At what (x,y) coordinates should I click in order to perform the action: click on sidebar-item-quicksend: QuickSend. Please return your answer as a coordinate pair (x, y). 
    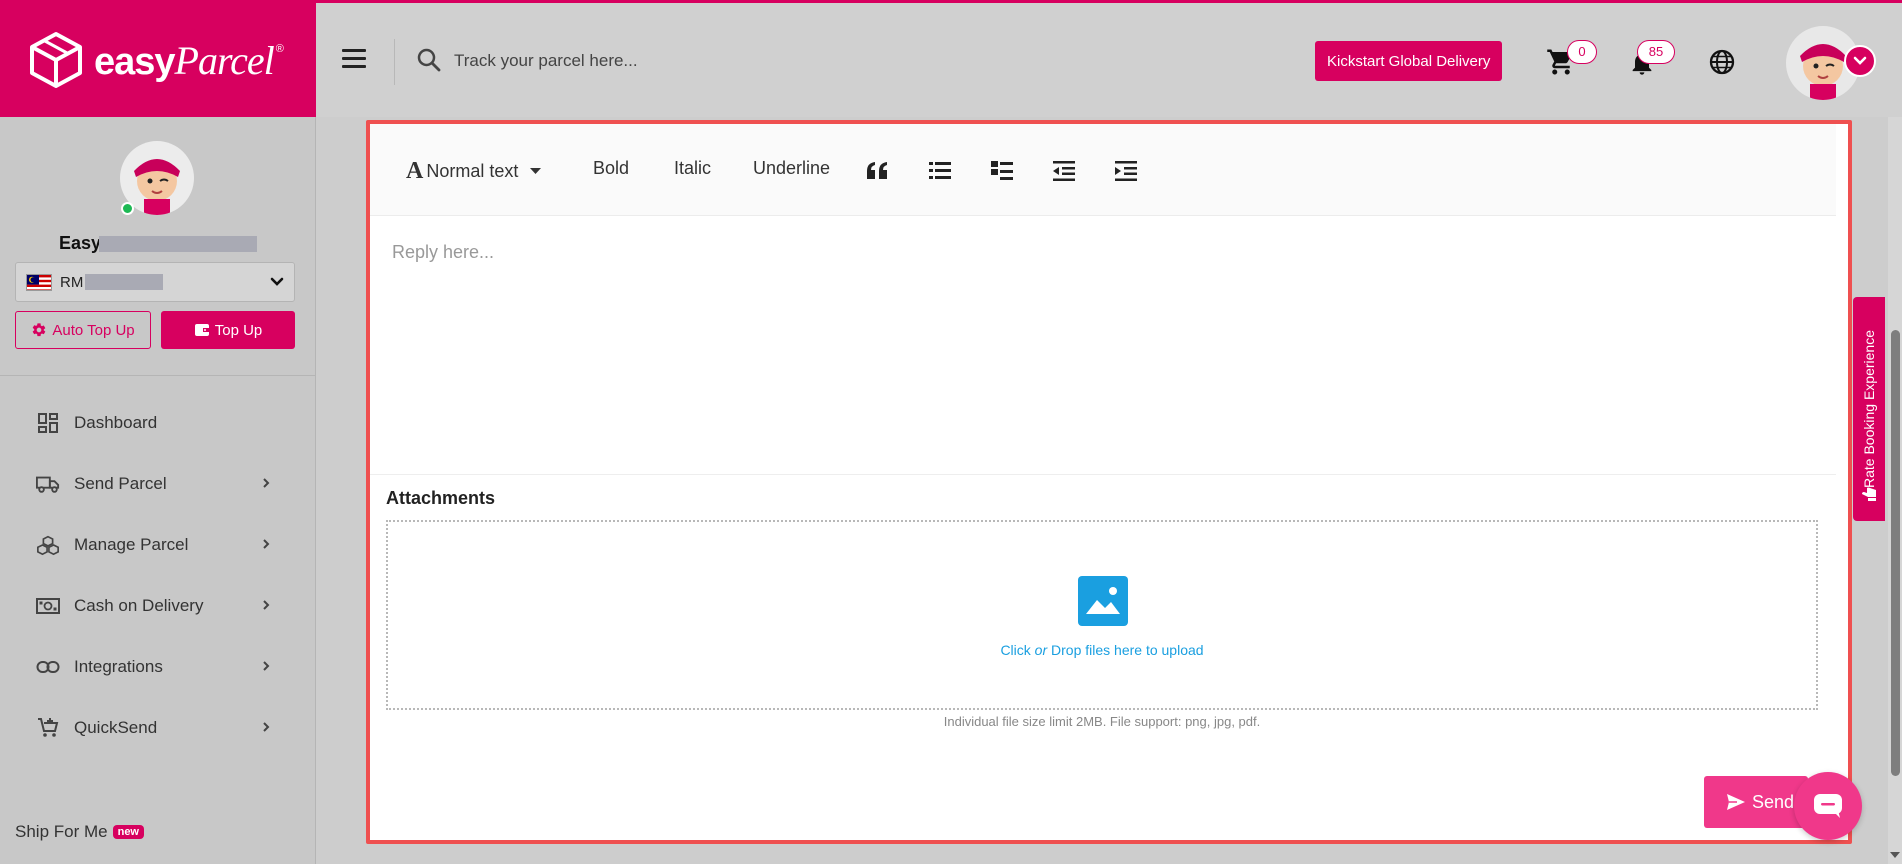
    Looking at the image, I should click on (158, 728).